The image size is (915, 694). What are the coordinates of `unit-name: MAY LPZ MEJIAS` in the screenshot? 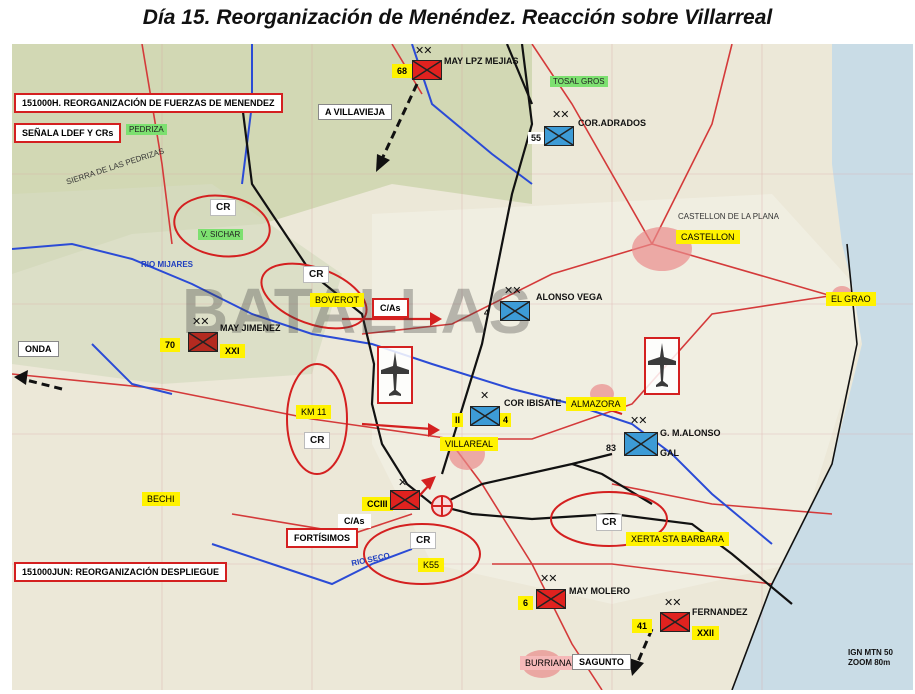 It's located at (481, 61).